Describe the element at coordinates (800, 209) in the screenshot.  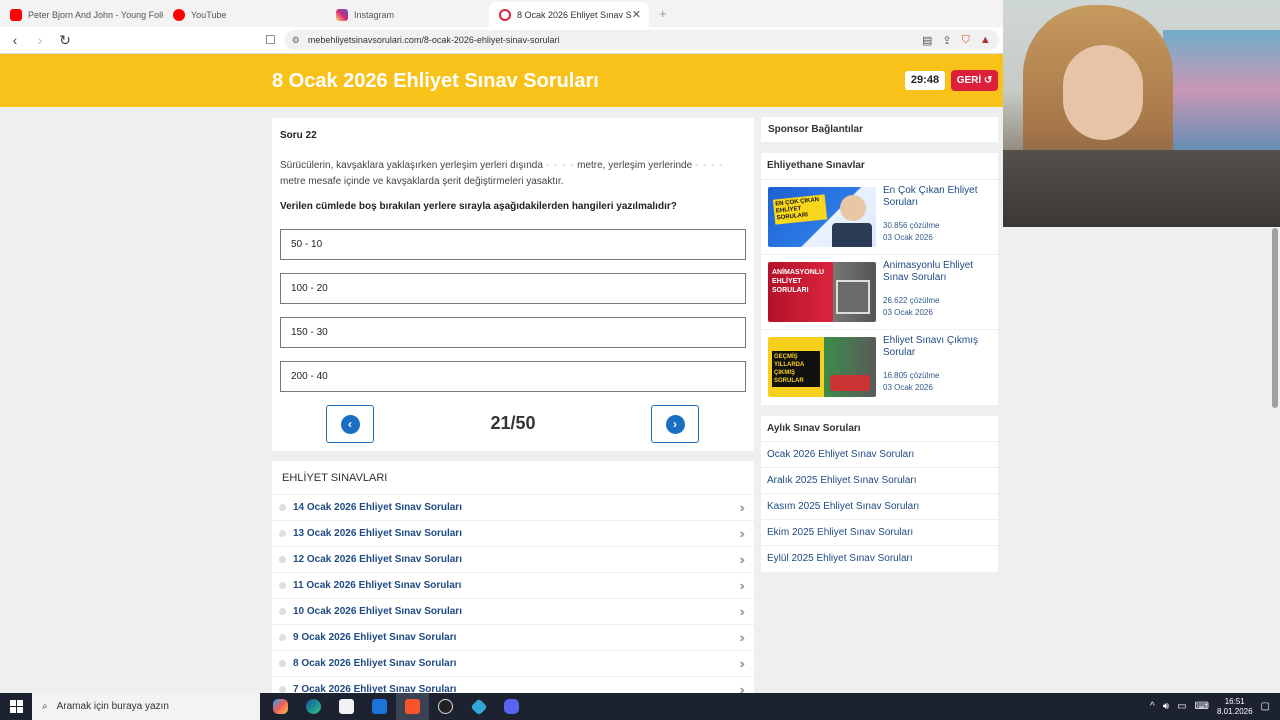
I see `thumbnail-caption: EN ÇOK ÇIKAN EHLİYET SORULARI` at that location.